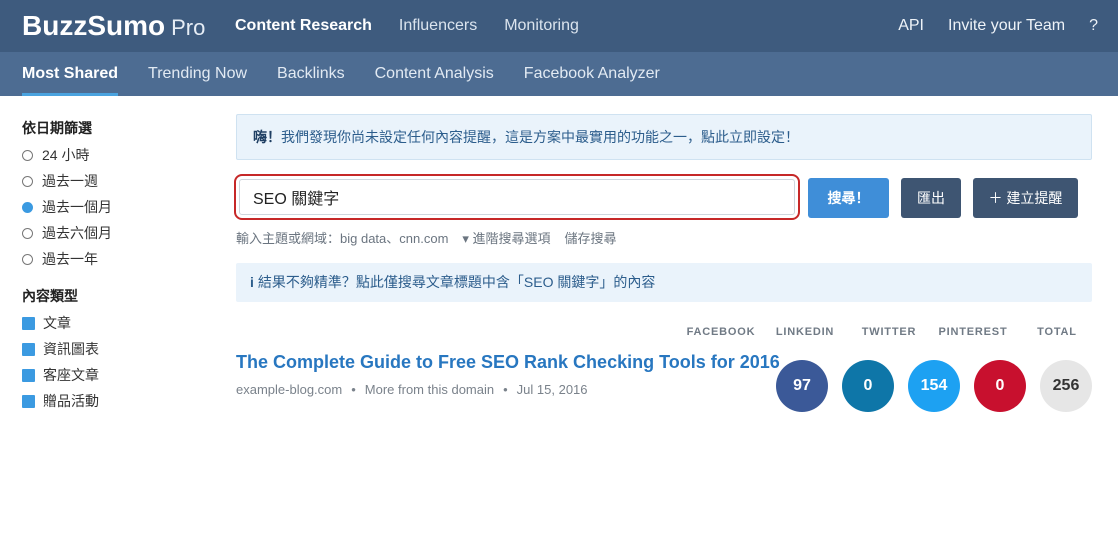  Describe the element at coordinates (848, 198) in the screenshot. I see `search-button: 搜尋！` at that location.